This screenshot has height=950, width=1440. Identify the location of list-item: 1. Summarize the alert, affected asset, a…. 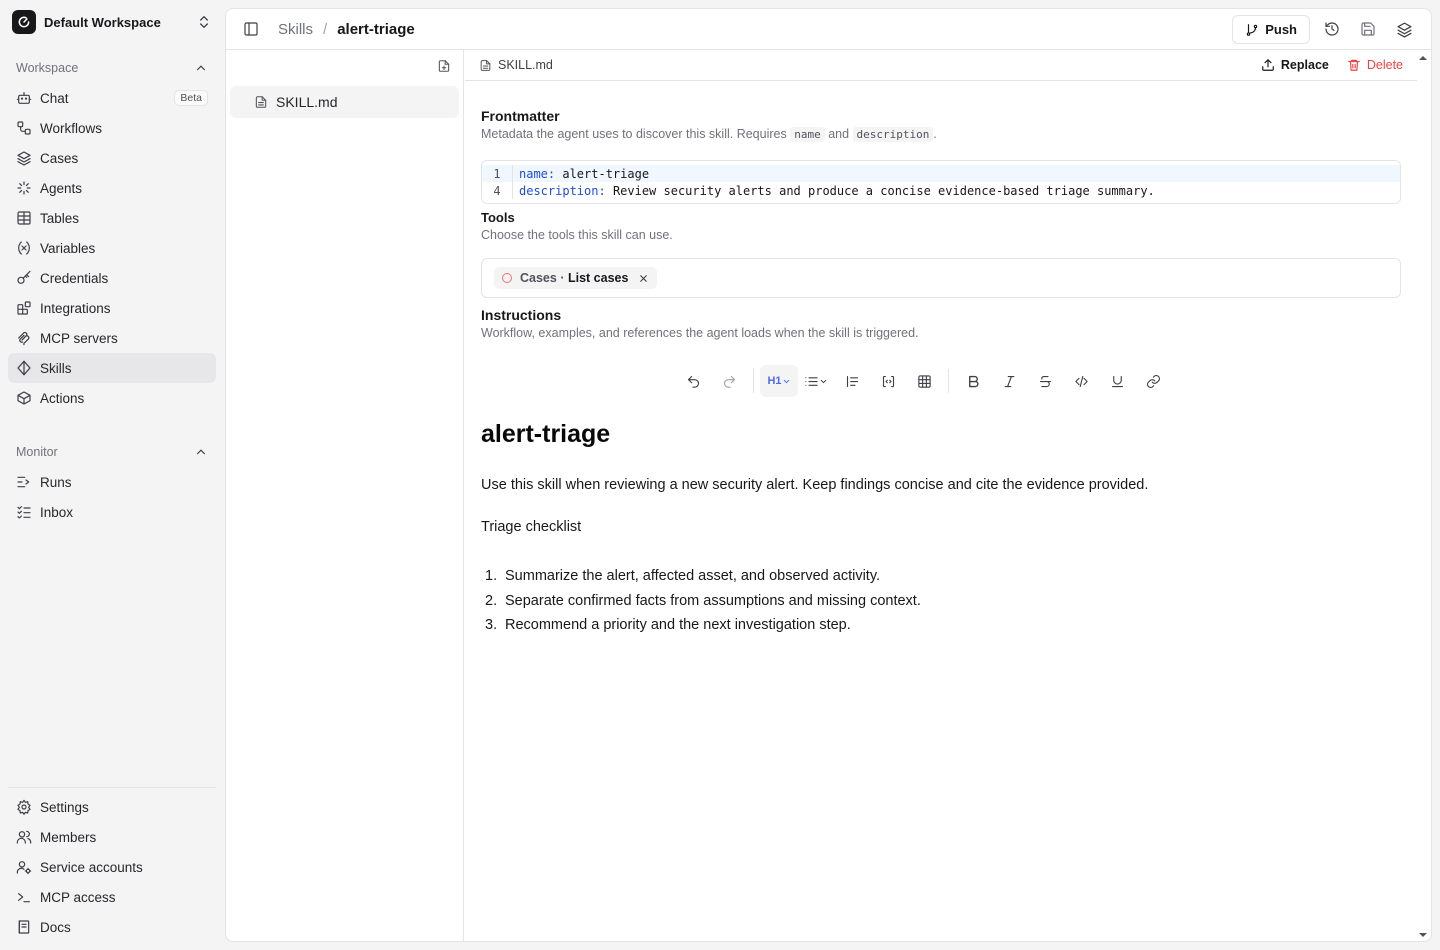
(701, 576).